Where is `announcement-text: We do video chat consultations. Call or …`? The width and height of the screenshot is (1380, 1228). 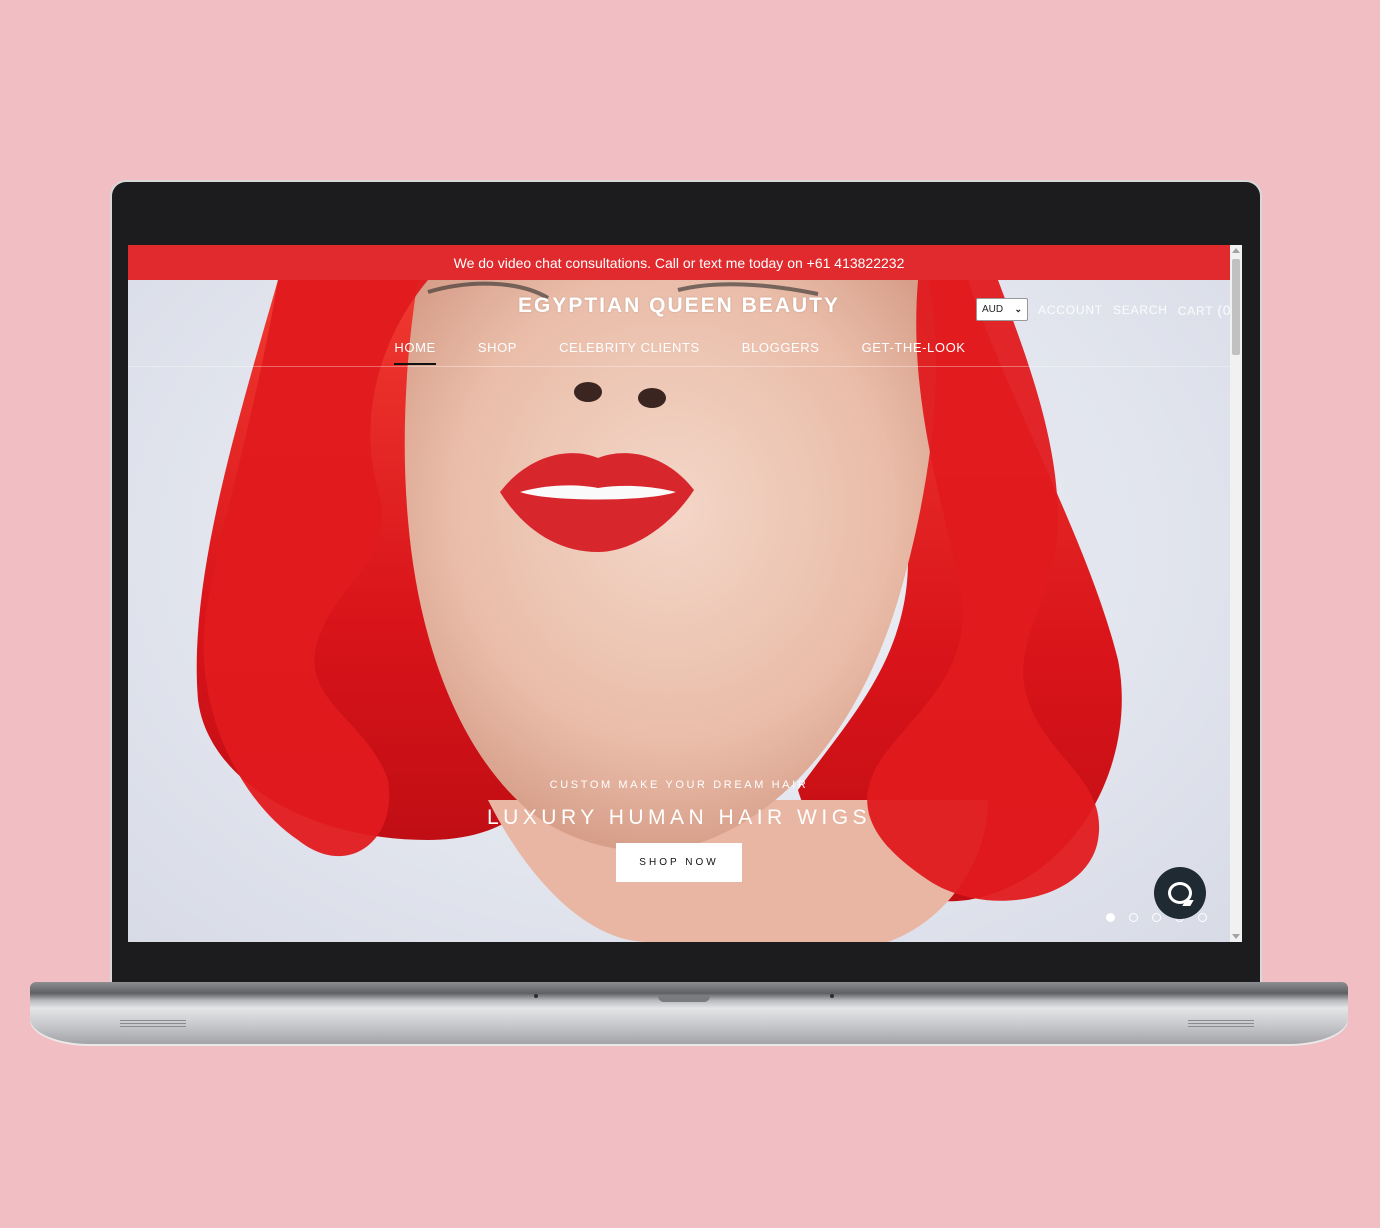 announcement-text: We do video chat consultations. Call or … is located at coordinates (679, 262).